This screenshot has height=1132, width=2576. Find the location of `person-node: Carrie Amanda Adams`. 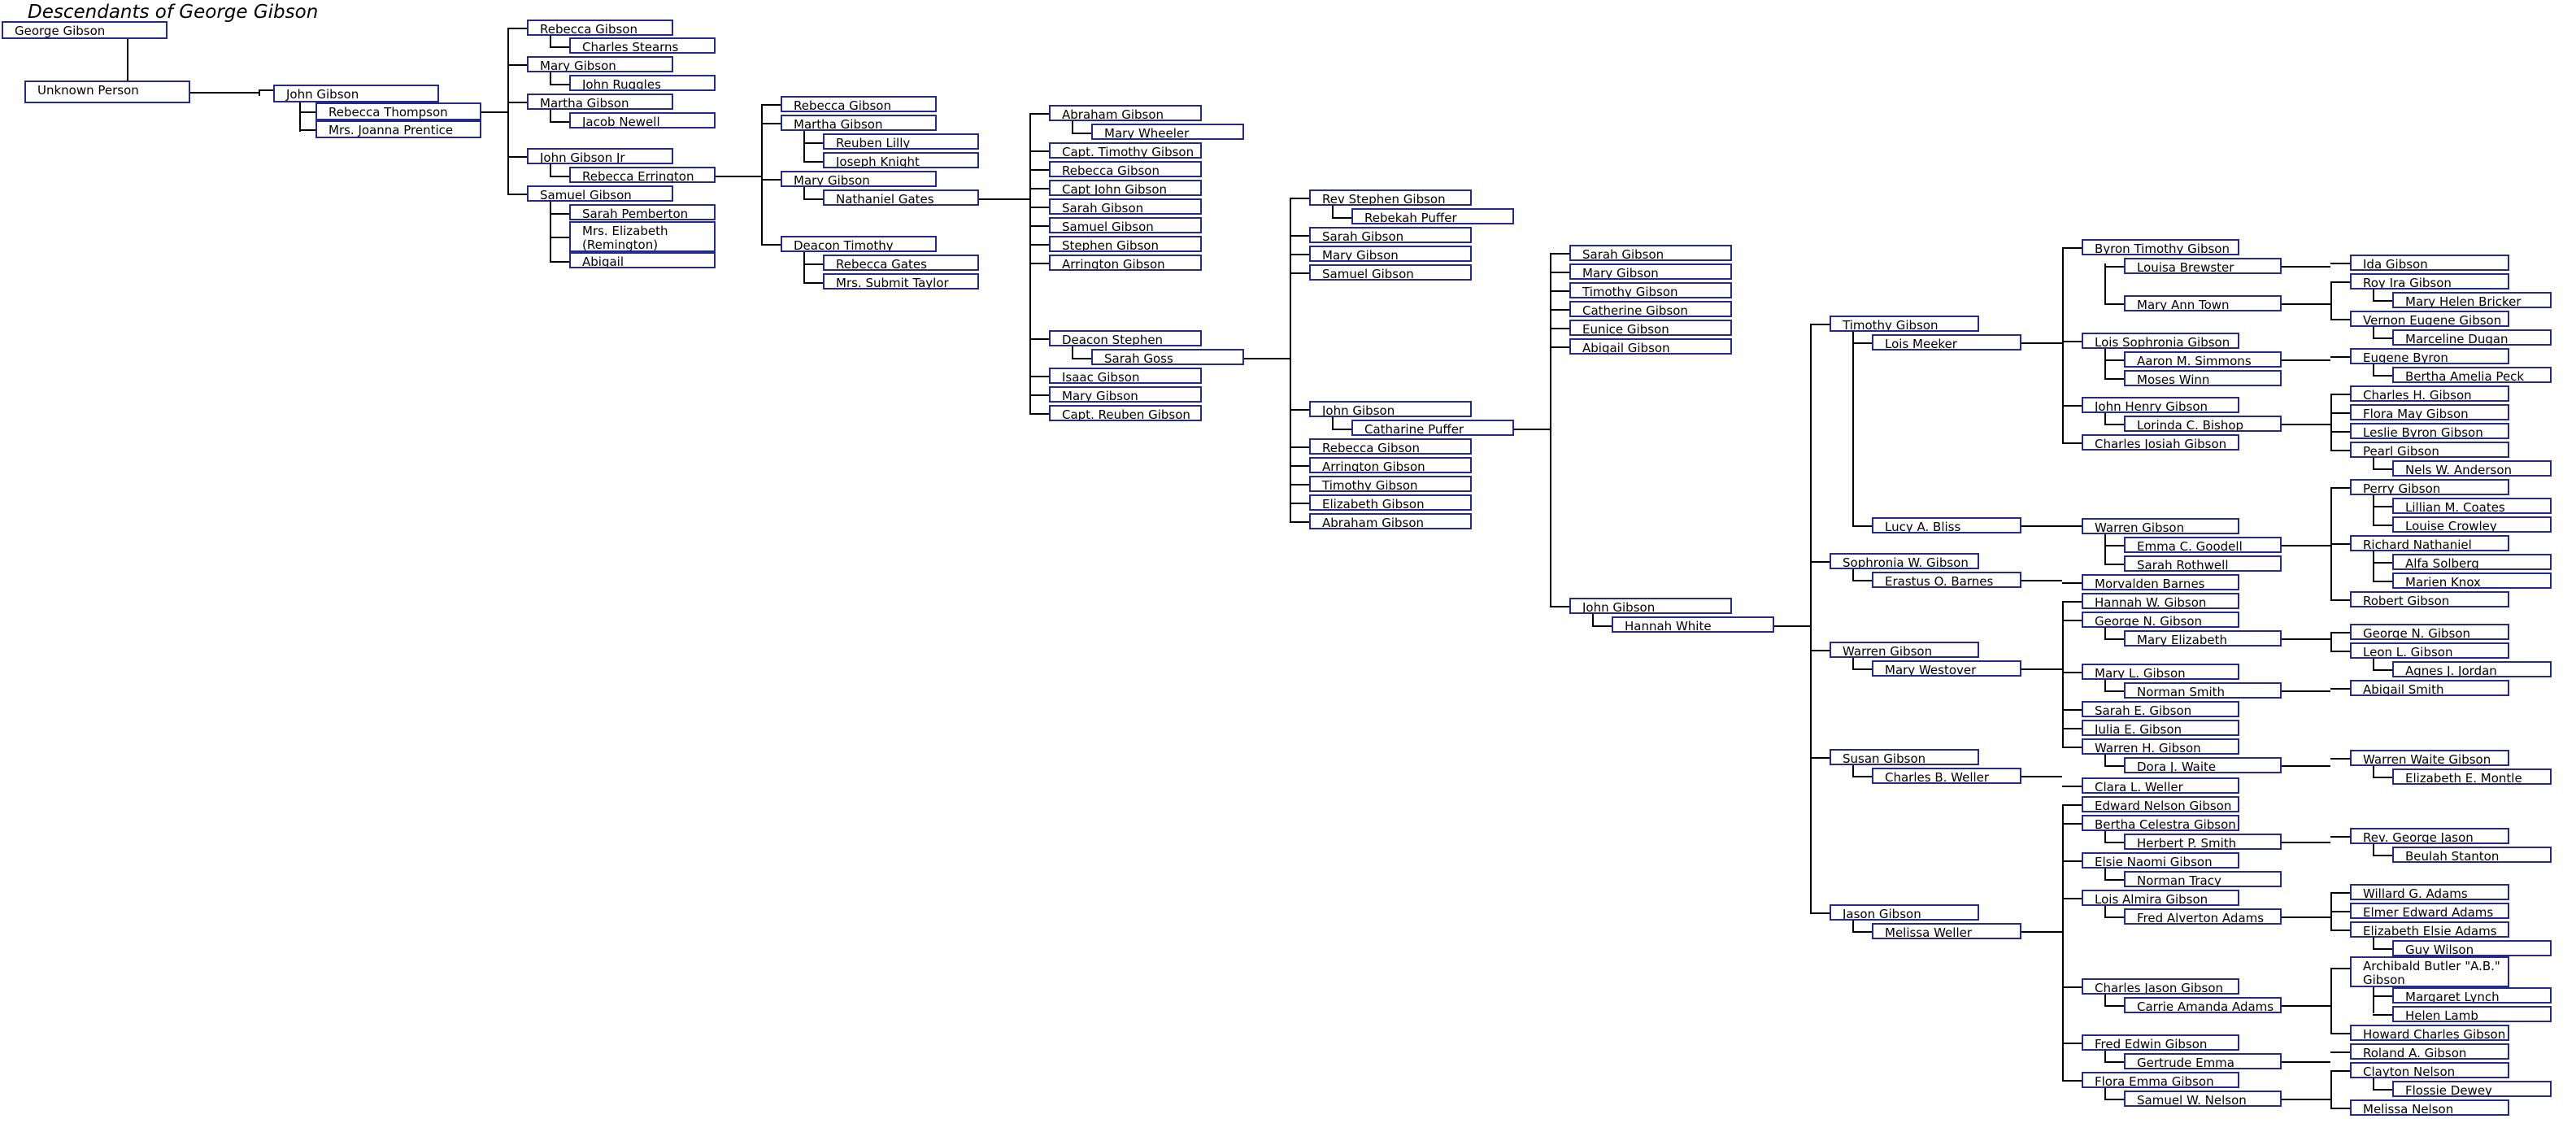

person-node: Carrie Amanda Adams is located at coordinates (2203, 1005).